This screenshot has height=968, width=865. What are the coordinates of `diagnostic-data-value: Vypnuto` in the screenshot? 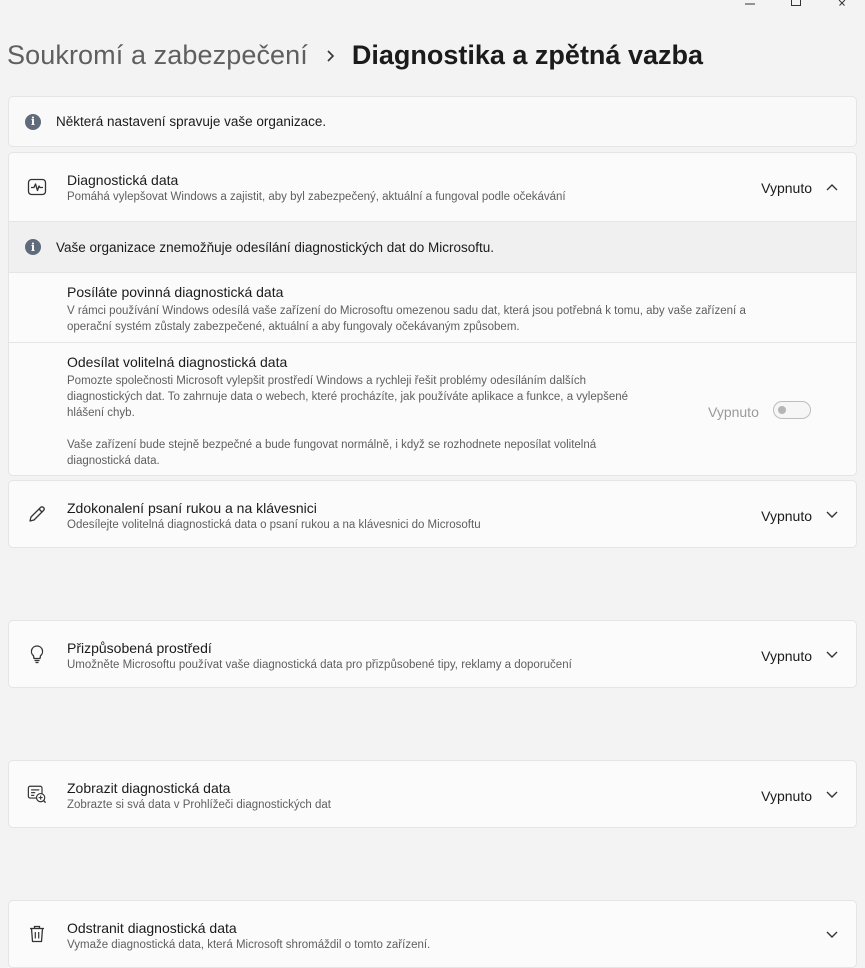 It's located at (786, 188).